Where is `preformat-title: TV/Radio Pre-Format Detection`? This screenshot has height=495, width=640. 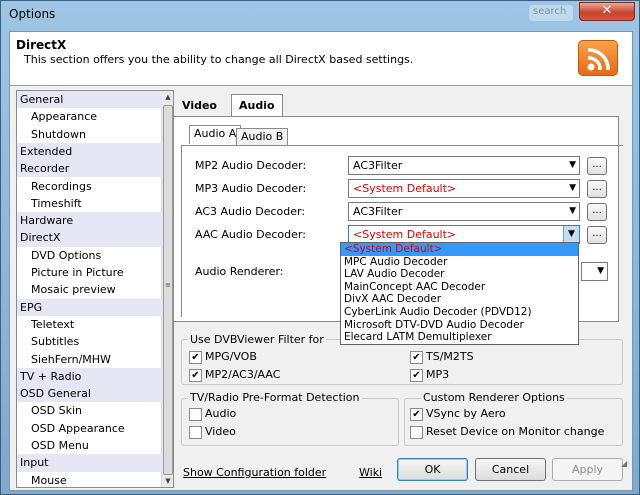 preformat-title: TV/Radio Pre-Format Detection is located at coordinates (275, 397).